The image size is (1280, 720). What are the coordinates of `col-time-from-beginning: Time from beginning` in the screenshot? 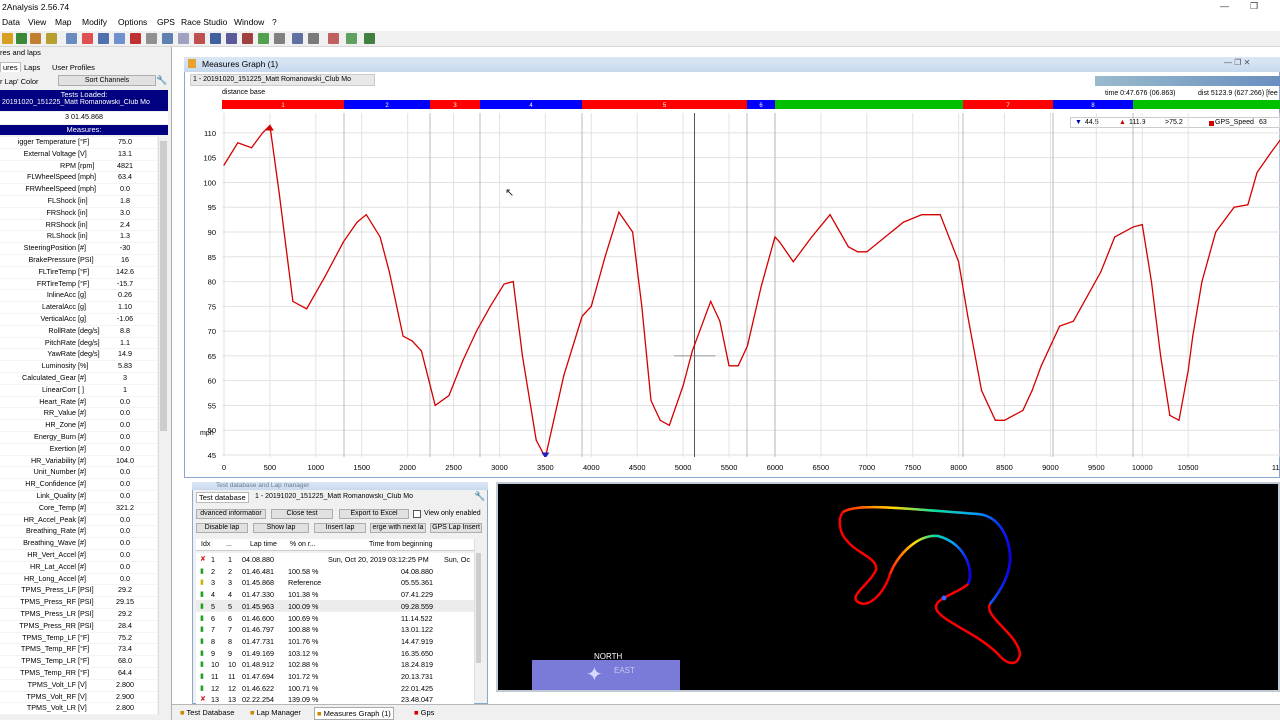 It's located at (401, 544).